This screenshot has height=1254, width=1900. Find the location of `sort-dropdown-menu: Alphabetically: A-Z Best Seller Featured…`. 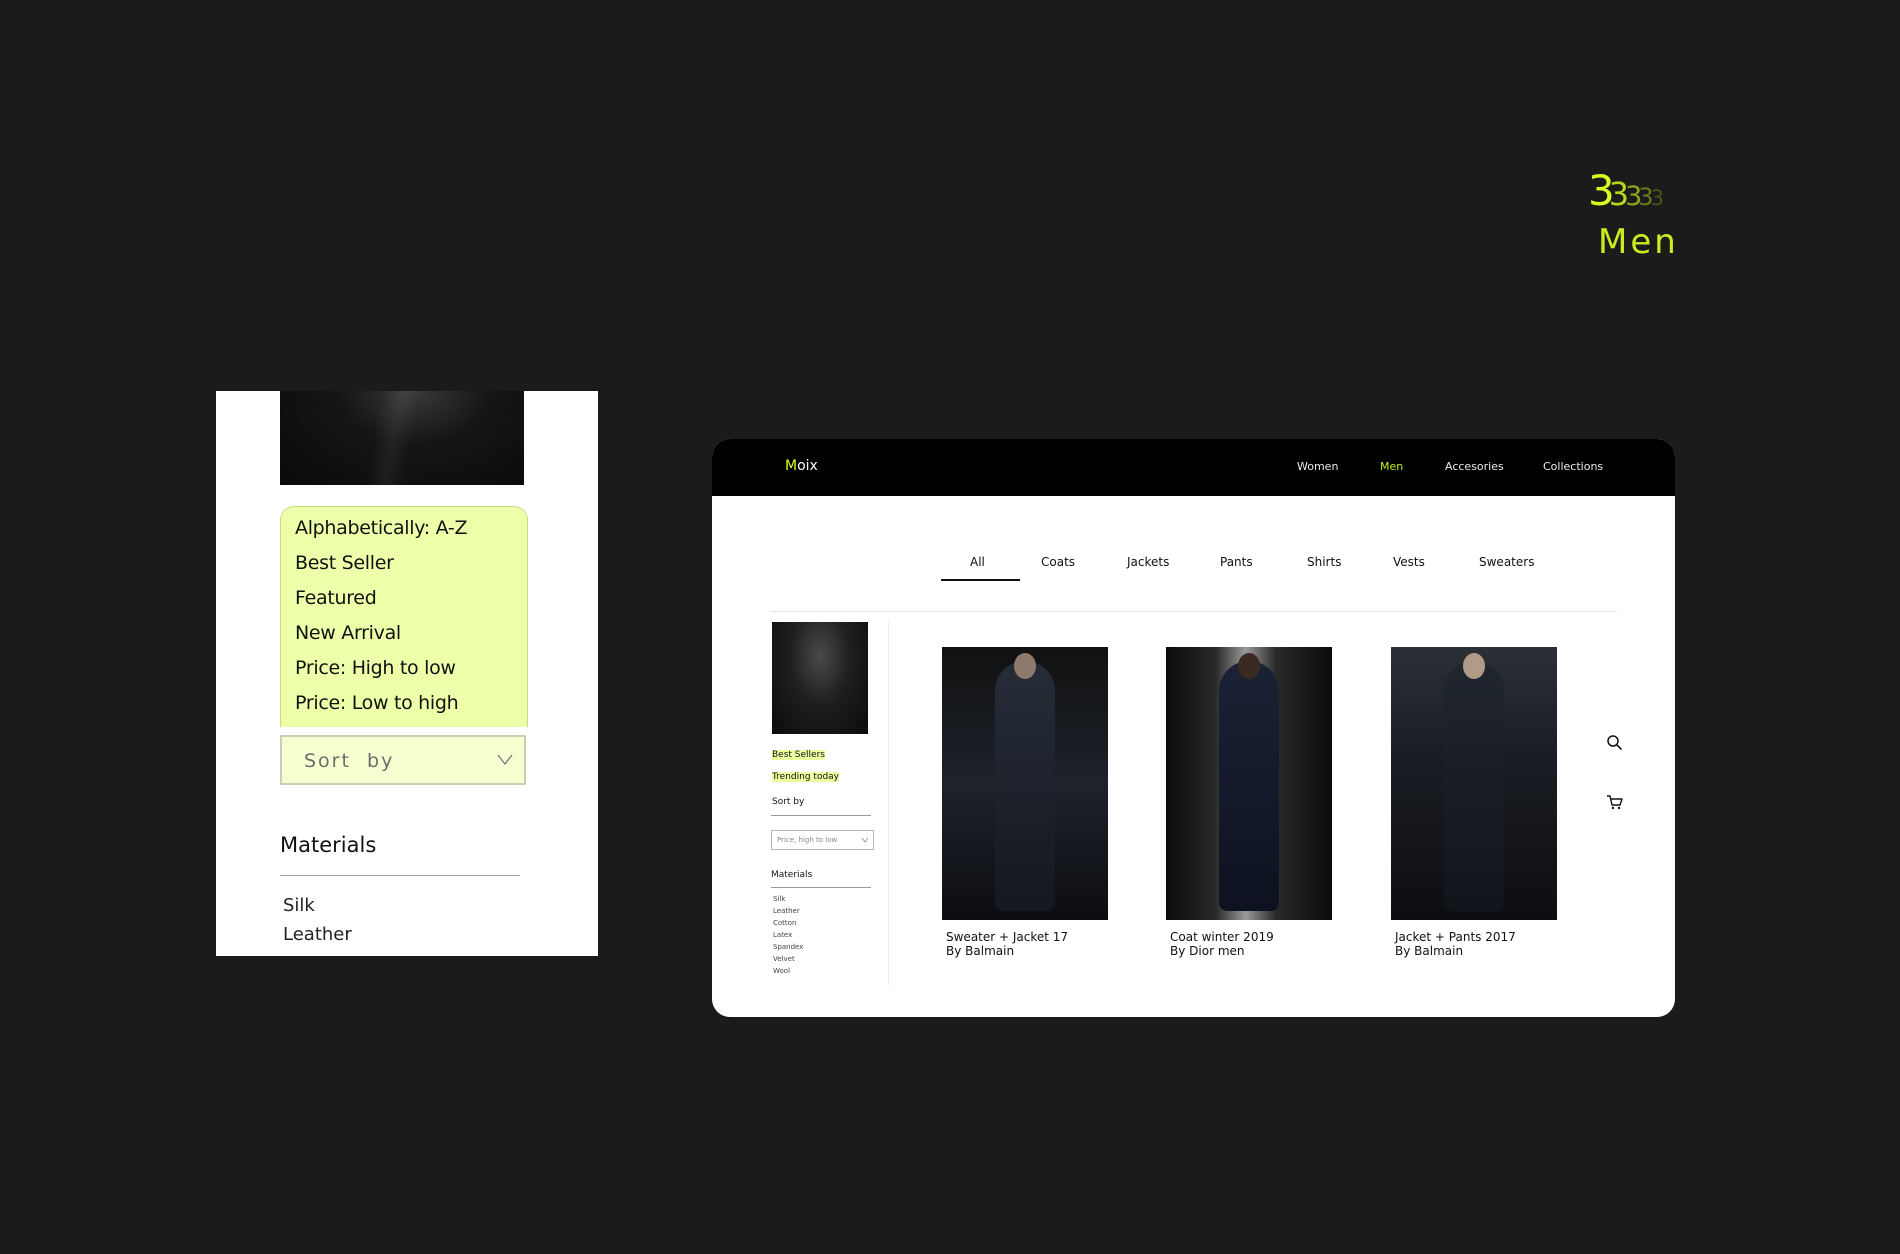

sort-dropdown-menu: Alphabetically: A-Z Best Seller Featured… is located at coordinates (404, 616).